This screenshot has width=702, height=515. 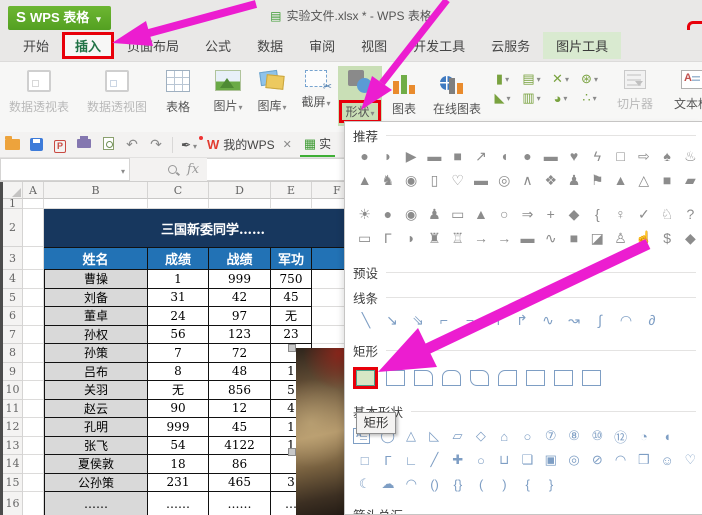 I want to click on recommended-shape-r1-15: ♨, so click(x=690, y=156).